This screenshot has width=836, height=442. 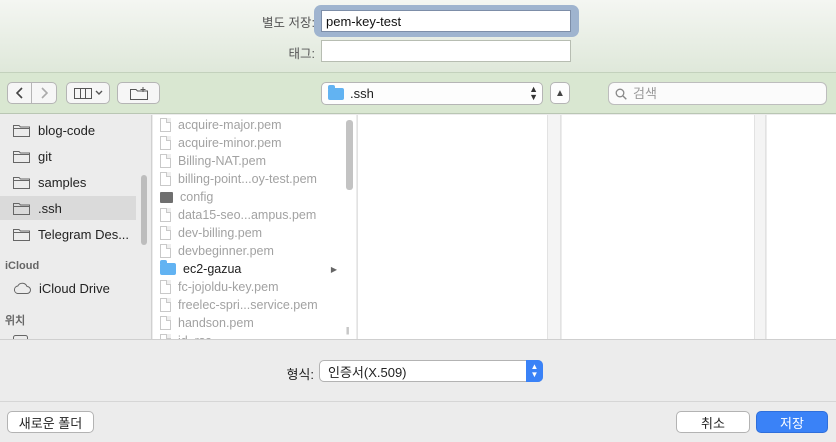 I want to click on save-button: 저장, so click(x=792, y=422).